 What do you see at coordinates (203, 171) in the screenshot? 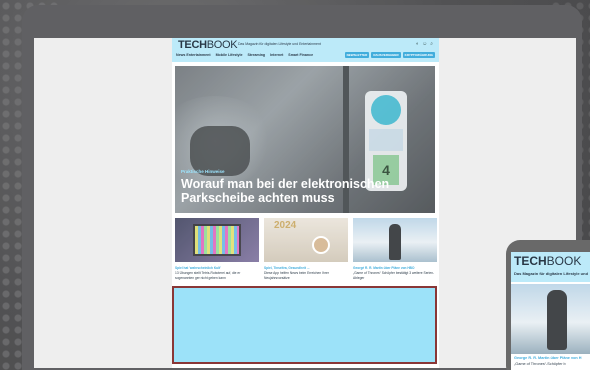
I see `hero-kicker: Praktische Hinweise` at bounding box center [203, 171].